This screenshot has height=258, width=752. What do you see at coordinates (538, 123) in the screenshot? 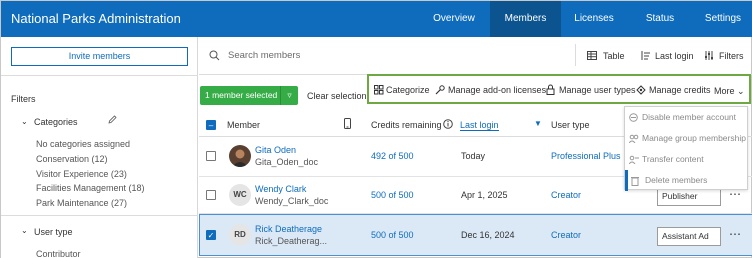
I see `sort-descending-icon: ▼` at bounding box center [538, 123].